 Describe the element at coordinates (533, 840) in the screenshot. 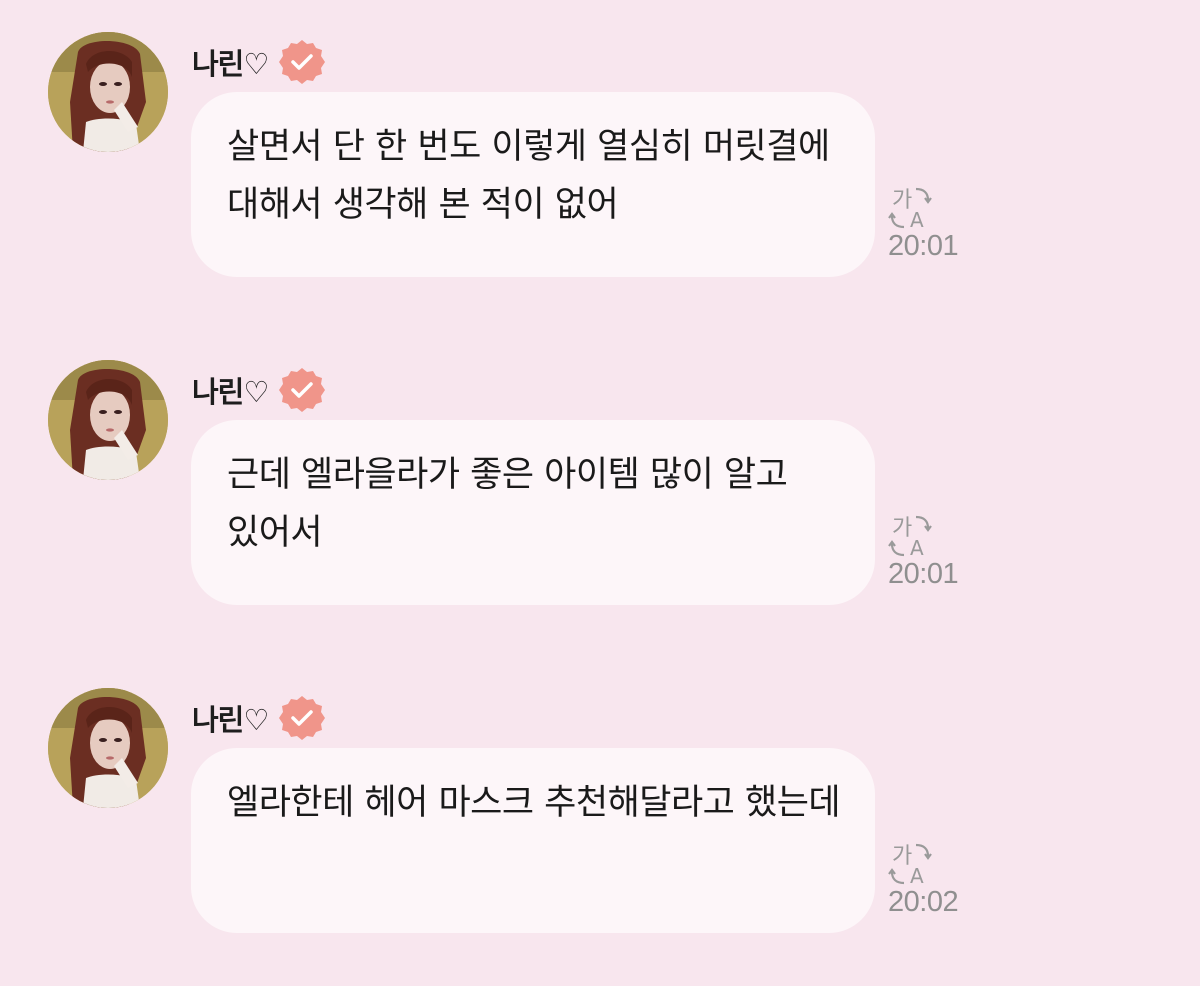

I see `message-bubble: 엘라한테 헤어 마스크 추천해달라고 했는데` at that location.